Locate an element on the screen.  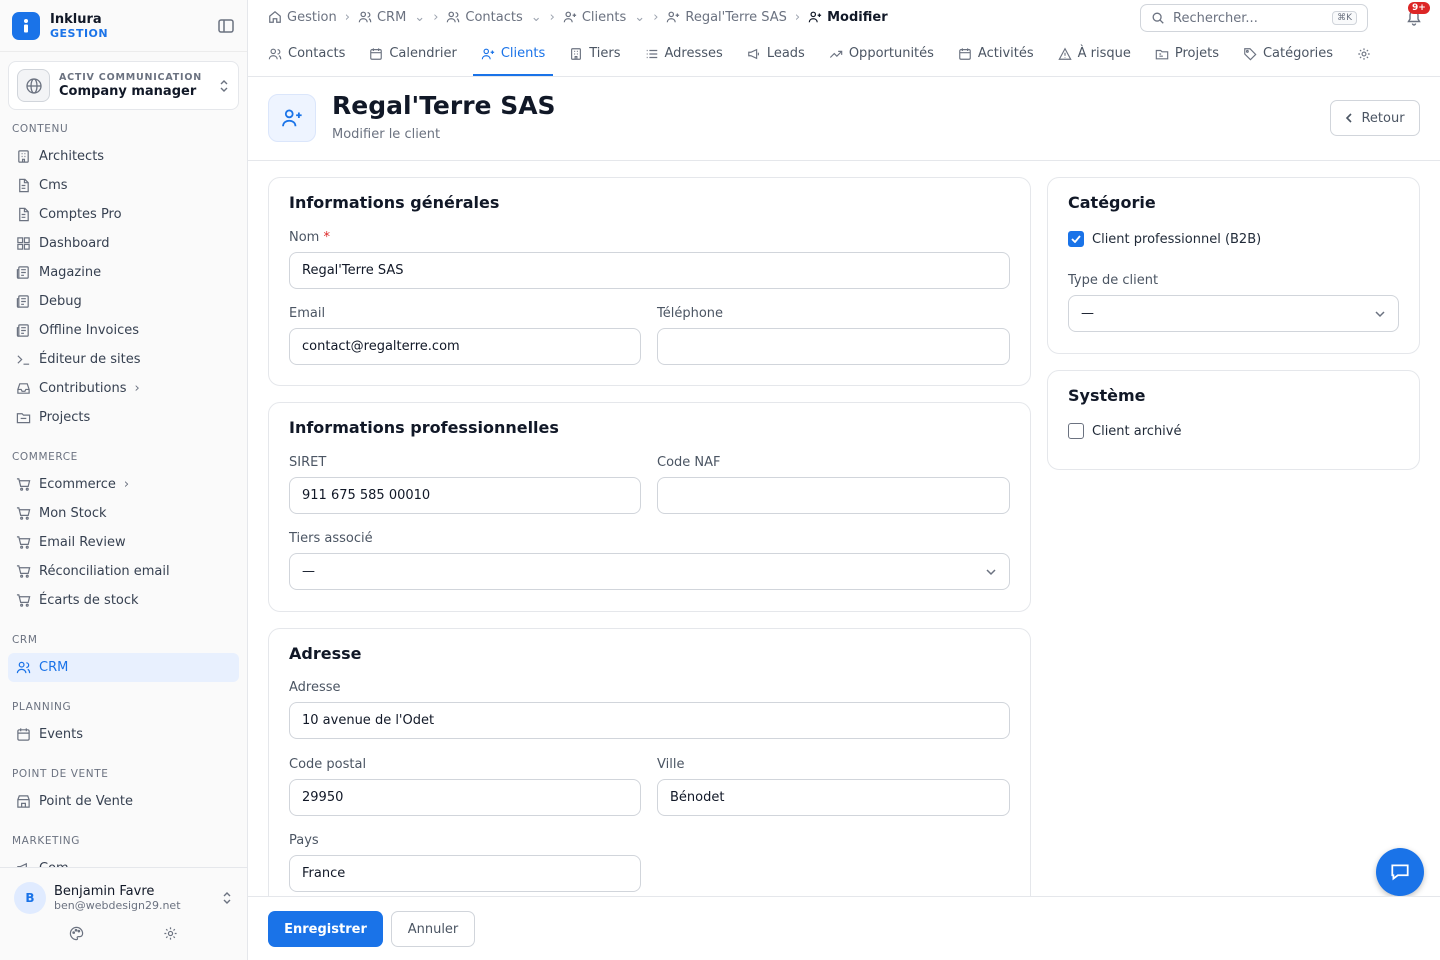
chat-button is located at coordinates (1400, 872).